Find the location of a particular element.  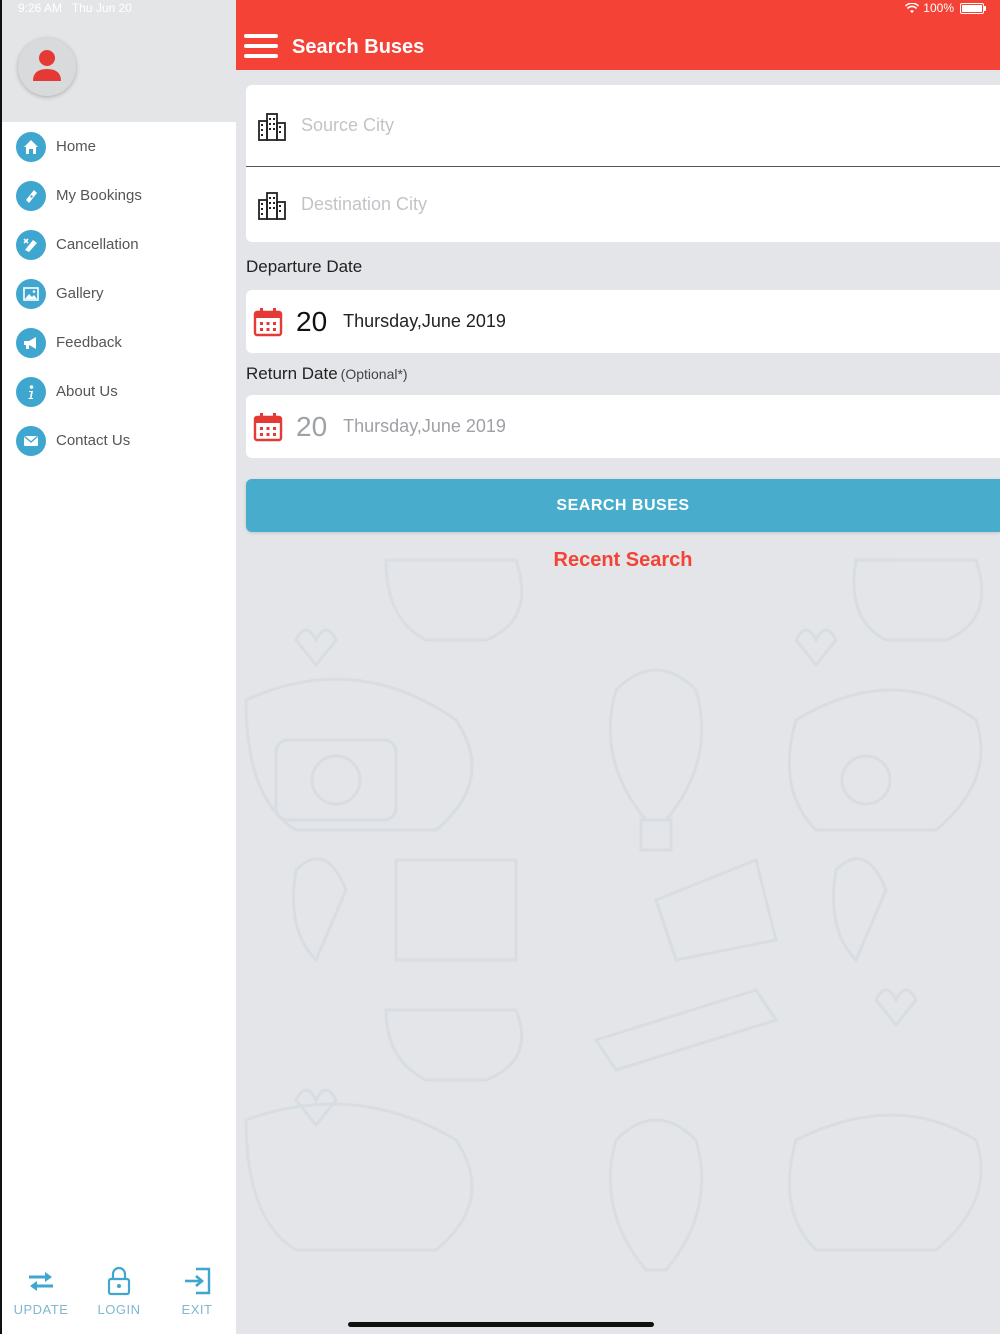

return-day: 20 is located at coordinates (312, 426).